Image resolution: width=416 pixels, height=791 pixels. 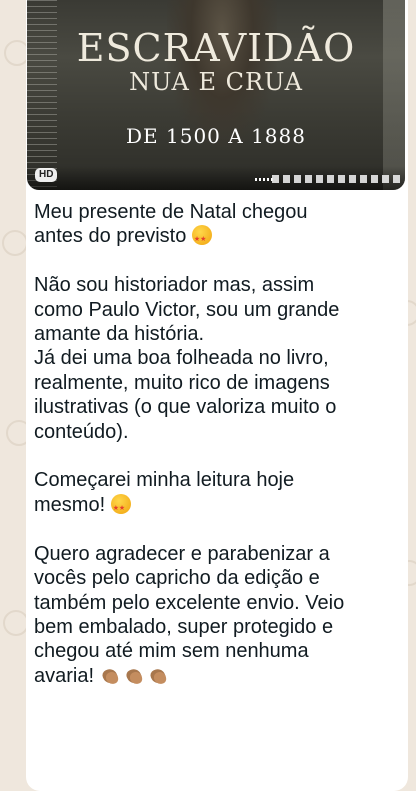 What do you see at coordinates (110, 236) in the screenshot?
I see `text-line: antes do previsto` at bounding box center [110, 236].